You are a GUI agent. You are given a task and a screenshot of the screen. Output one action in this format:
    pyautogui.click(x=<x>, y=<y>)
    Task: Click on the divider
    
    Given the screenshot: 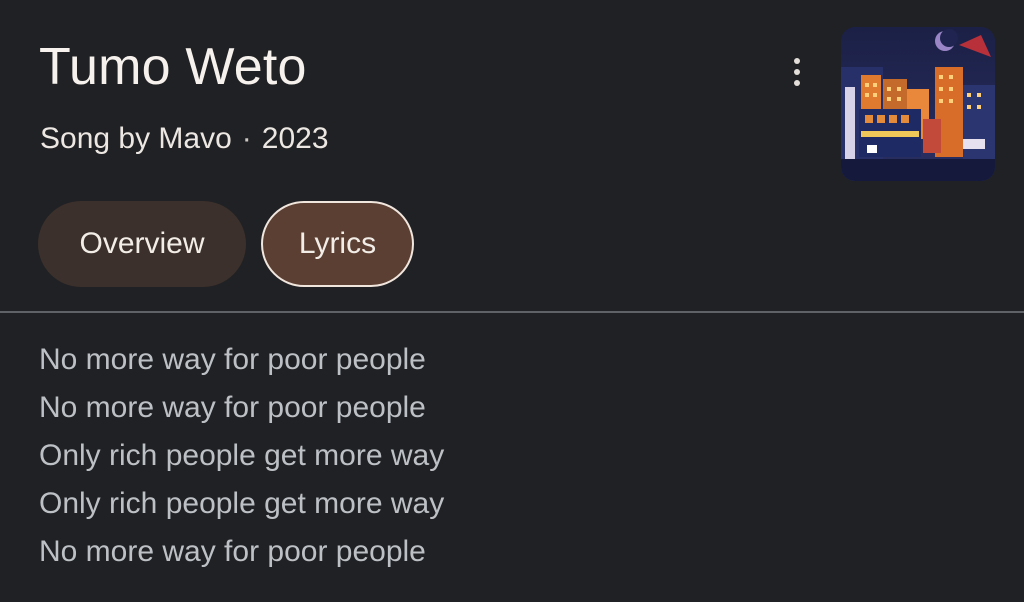 What is the action you would take?
    pyautogui.click(x=512, y=312)
    